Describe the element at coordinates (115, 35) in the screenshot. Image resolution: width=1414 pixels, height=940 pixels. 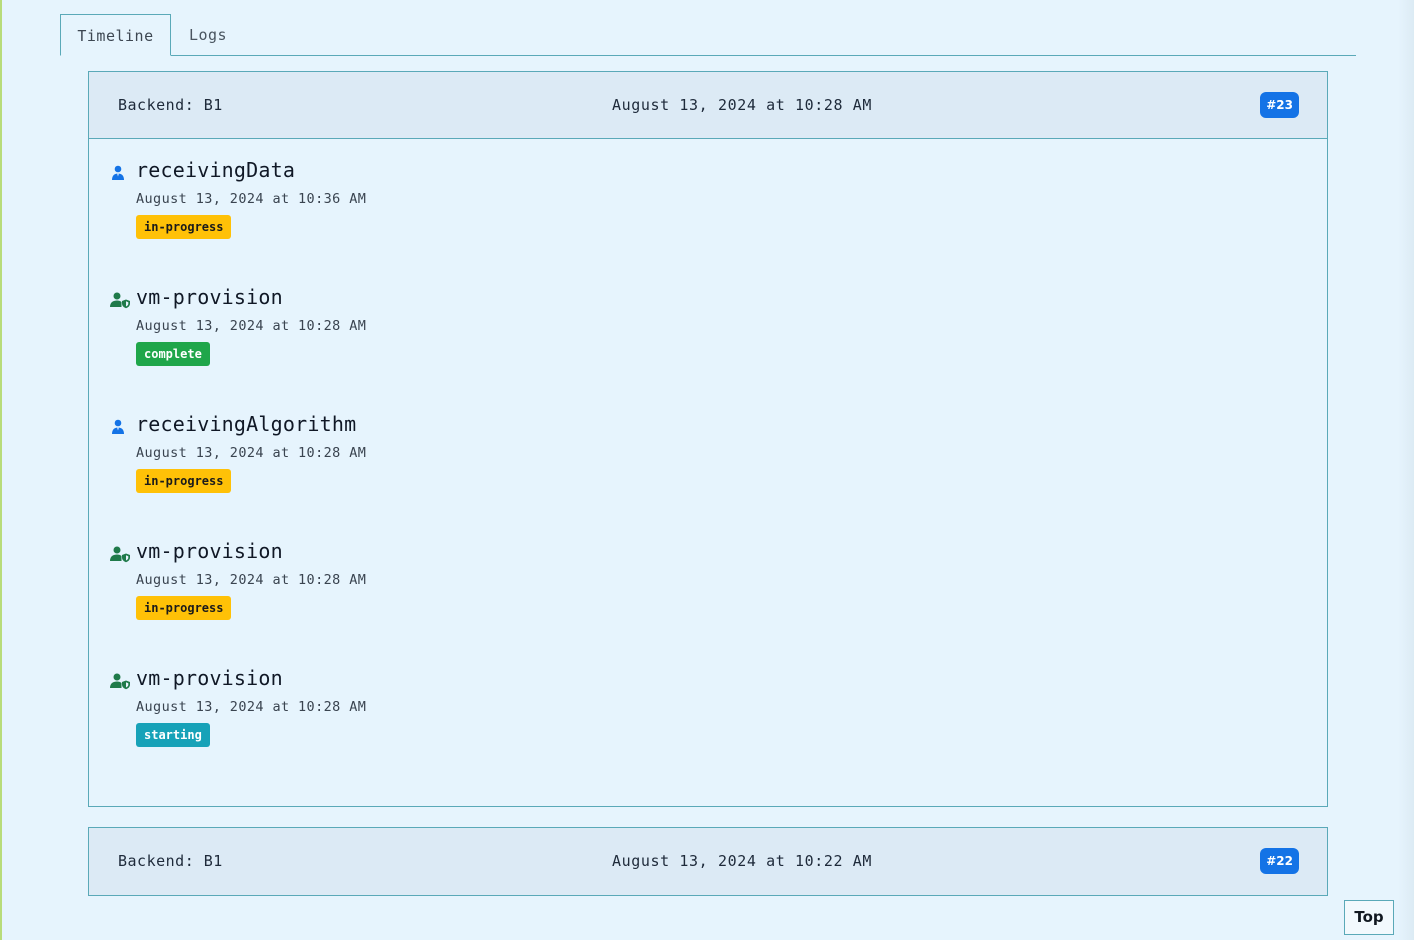
I see `tab-timeline: Timeline` at that location.